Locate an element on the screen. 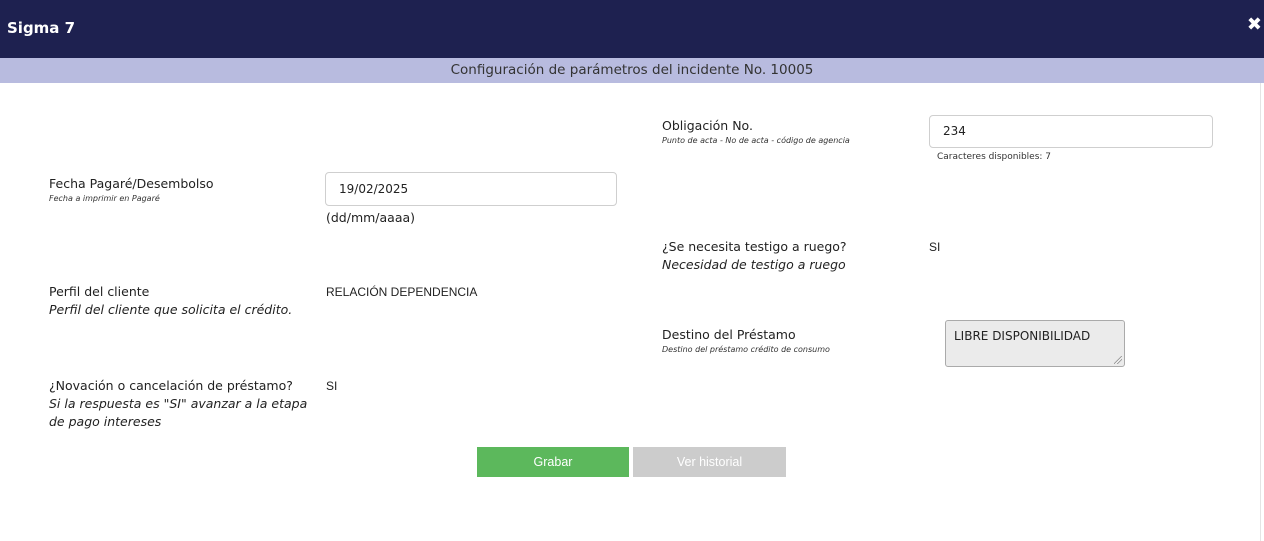 This screenshot has width=1264, height=541. window-title: Sigma 7 is located at coordinates (41, 28).